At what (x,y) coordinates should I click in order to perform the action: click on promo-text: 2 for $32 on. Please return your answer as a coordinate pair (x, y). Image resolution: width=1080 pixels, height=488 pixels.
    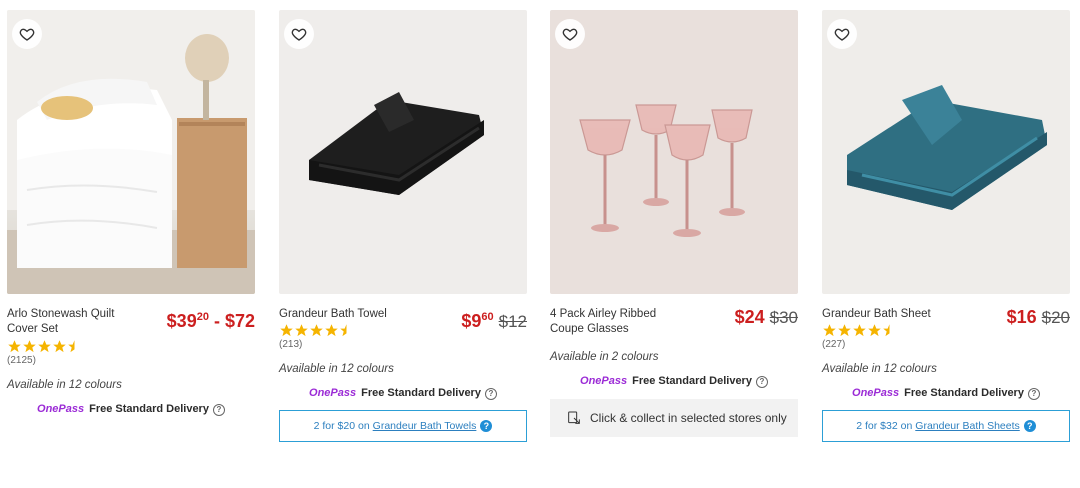
    Looking at the image, I should click on (884, 426).